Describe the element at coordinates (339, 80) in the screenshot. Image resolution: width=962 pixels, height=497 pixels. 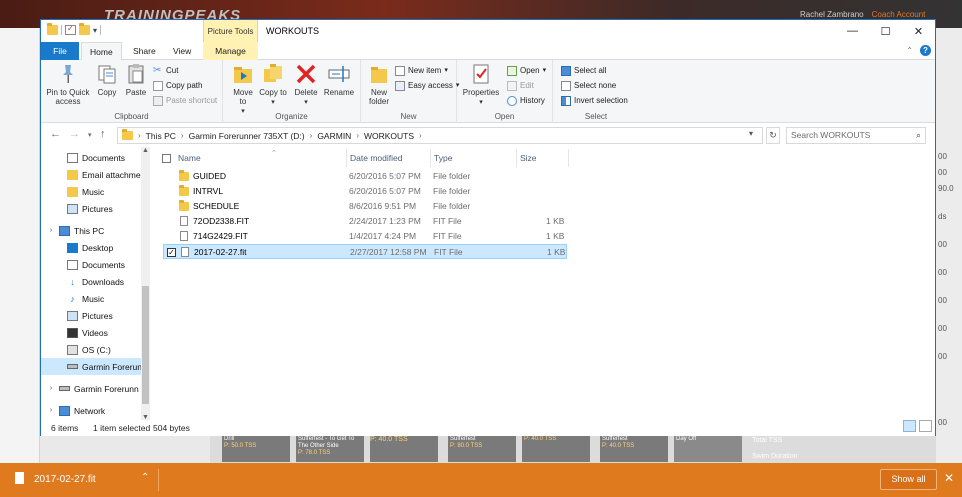
I see `rename-button: Rename` at that location.